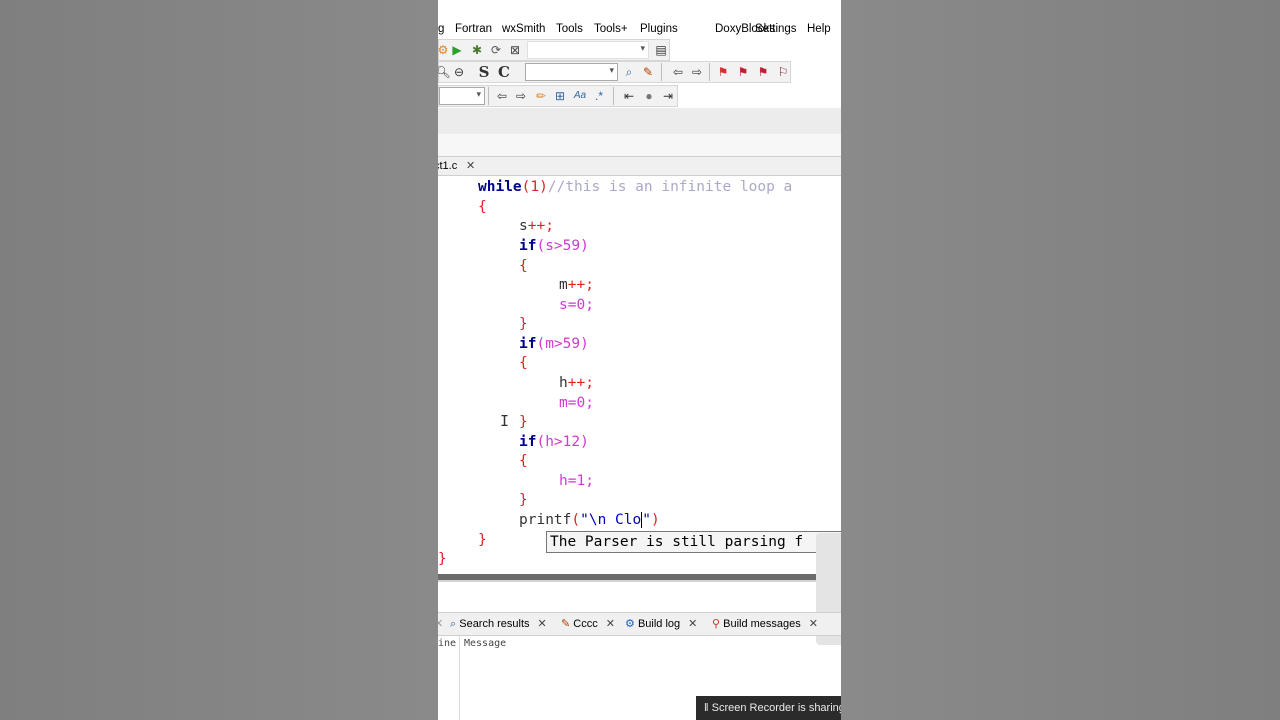 The height and width of the screenshot is (720, 1280). I want to click on scope-combo: ▾, so click(462, 96).